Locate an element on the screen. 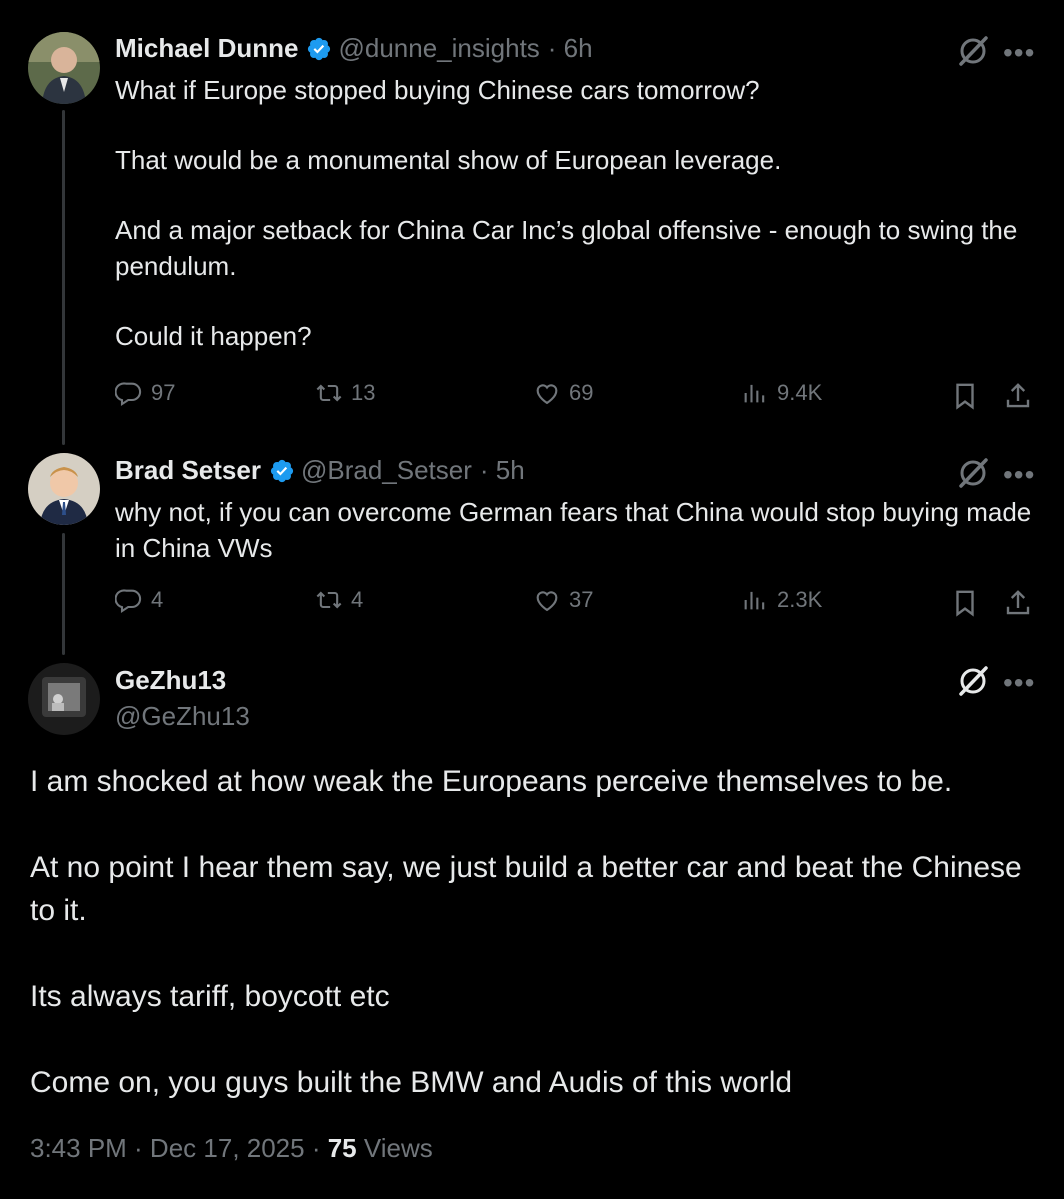  user-handle: @Brad_Setser is located at coordinates (386, 470).